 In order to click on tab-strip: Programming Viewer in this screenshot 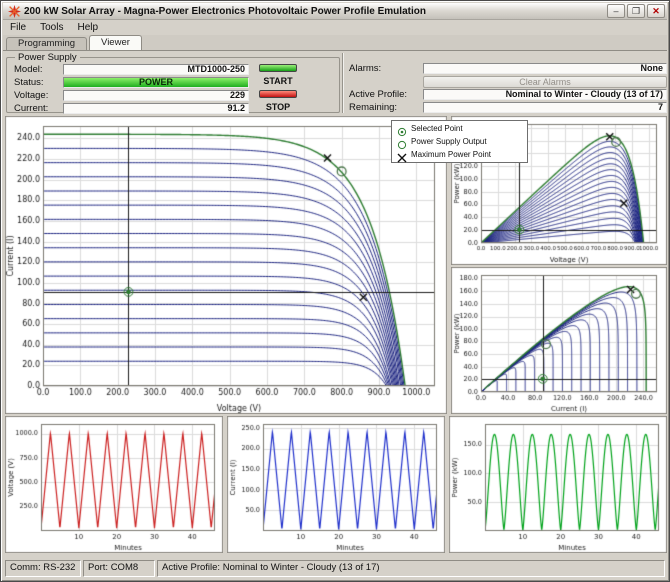, I will do `click(335, 43)`.